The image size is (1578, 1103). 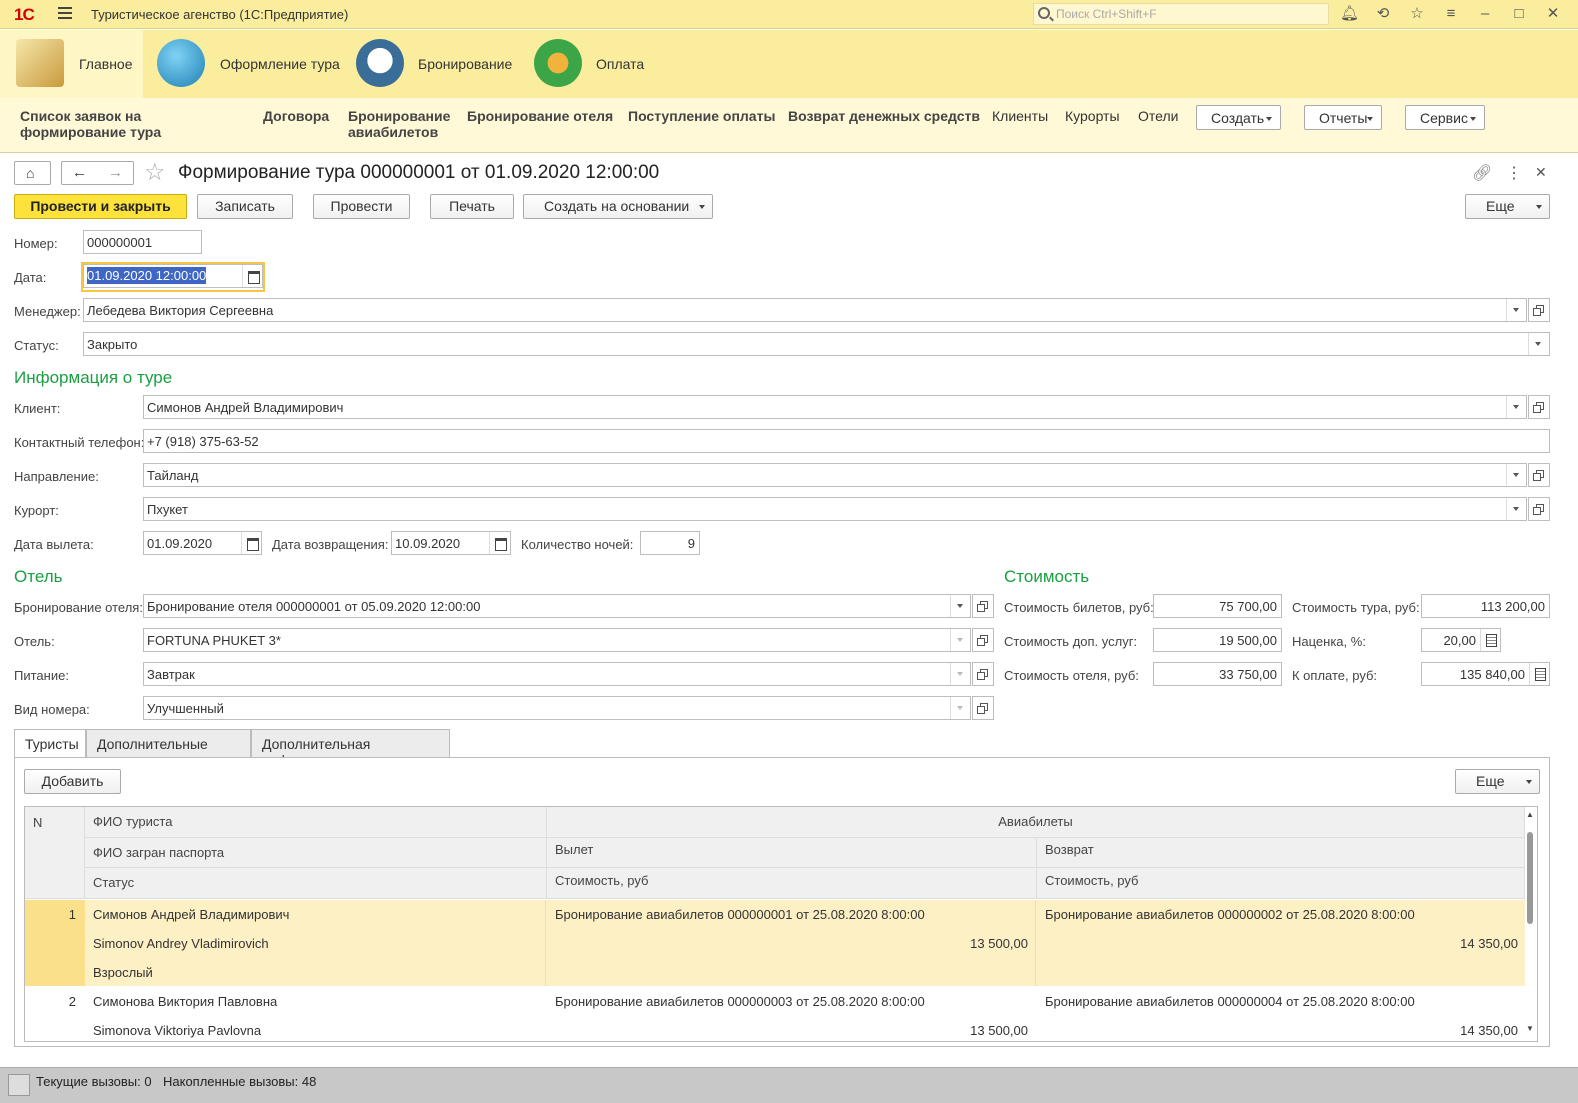 What do you see at coordinates (1020, 116) in the screenshot?
I see `nav-item-clients: Клиенты` at bounding box center [1020, 116].